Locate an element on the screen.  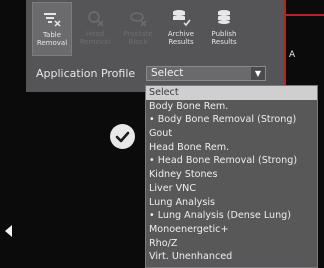
option-rho-z: Rho/Z is located at coordinates (231, 244).